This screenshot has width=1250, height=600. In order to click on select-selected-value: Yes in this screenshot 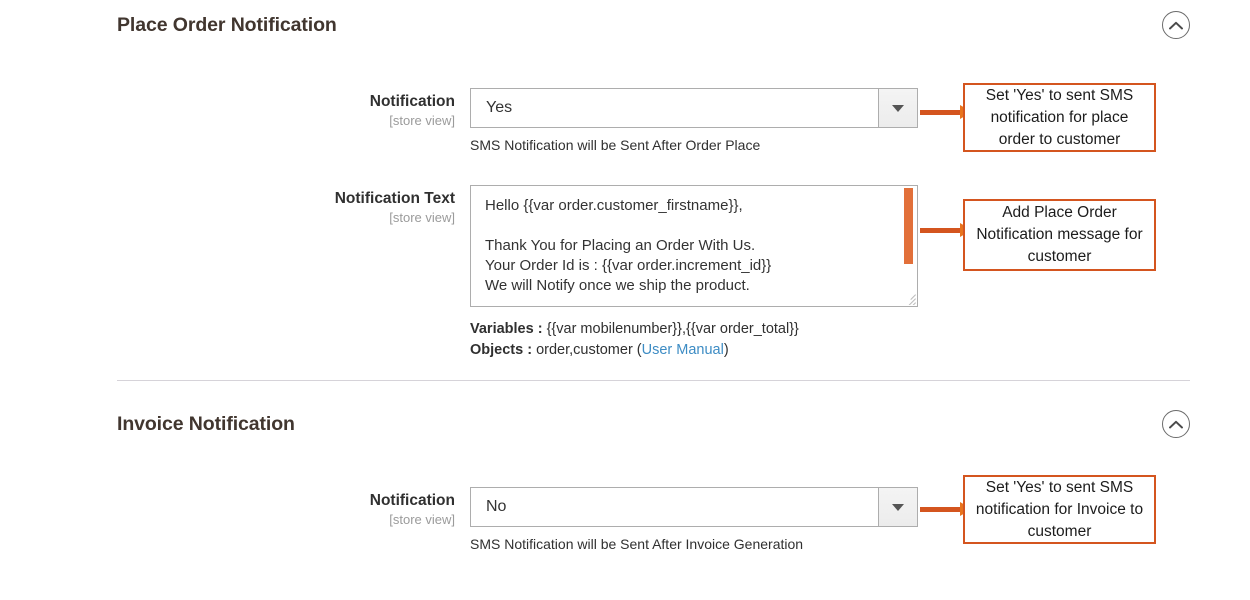, I will do `click(499, 107)`.